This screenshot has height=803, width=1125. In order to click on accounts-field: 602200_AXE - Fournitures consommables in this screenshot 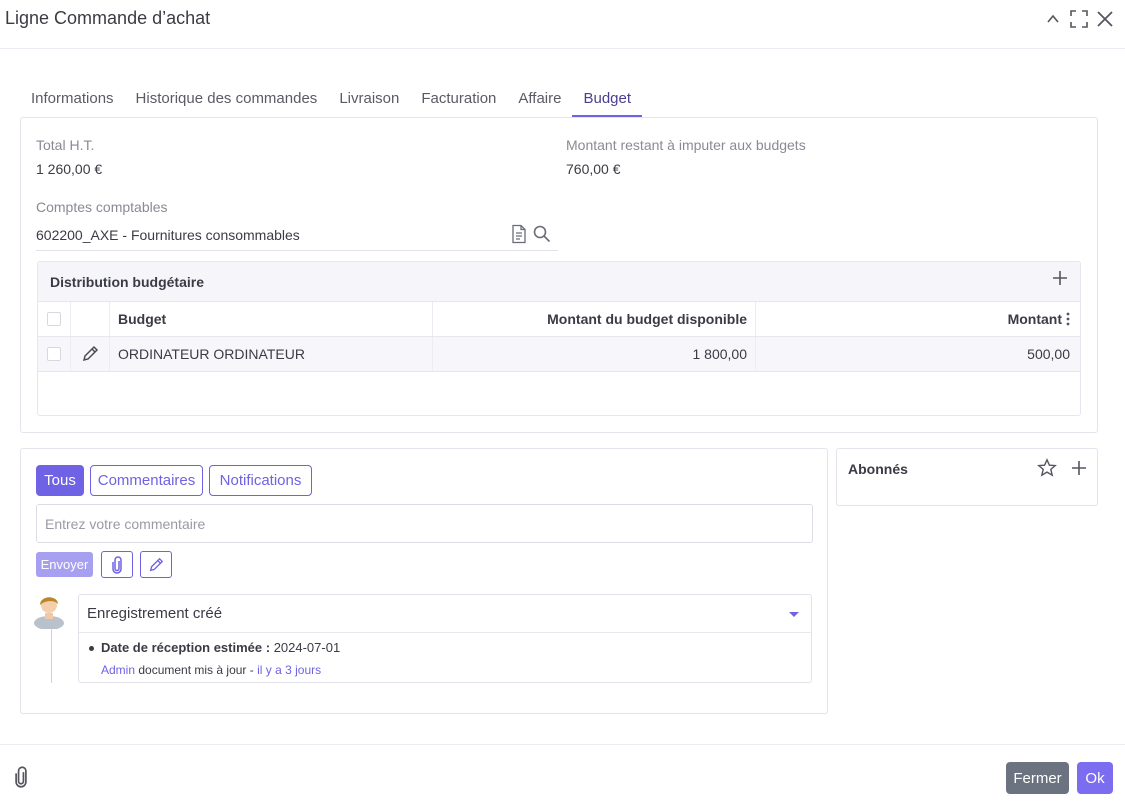, I will do `click(297, 237)`.